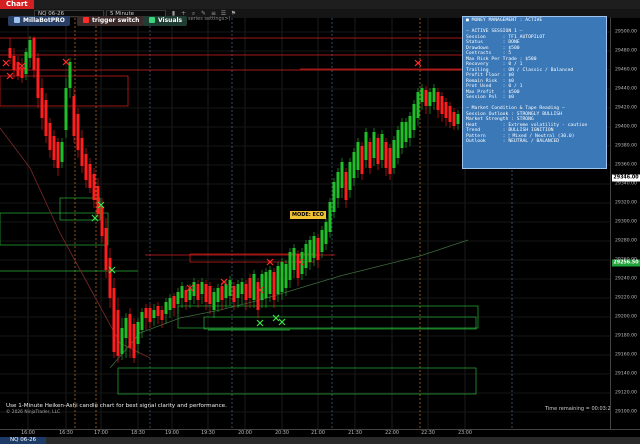  I want to click on time-label: 21:30, so click(355, 433).